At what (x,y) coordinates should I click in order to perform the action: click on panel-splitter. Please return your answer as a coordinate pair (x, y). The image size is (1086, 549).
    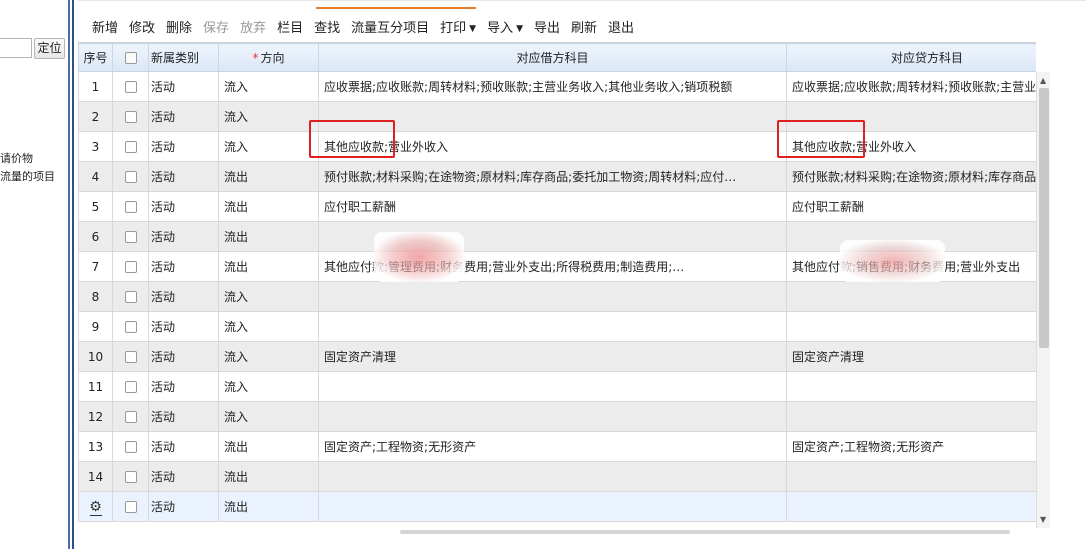
    Looking at the image, I should click on (72, 274).